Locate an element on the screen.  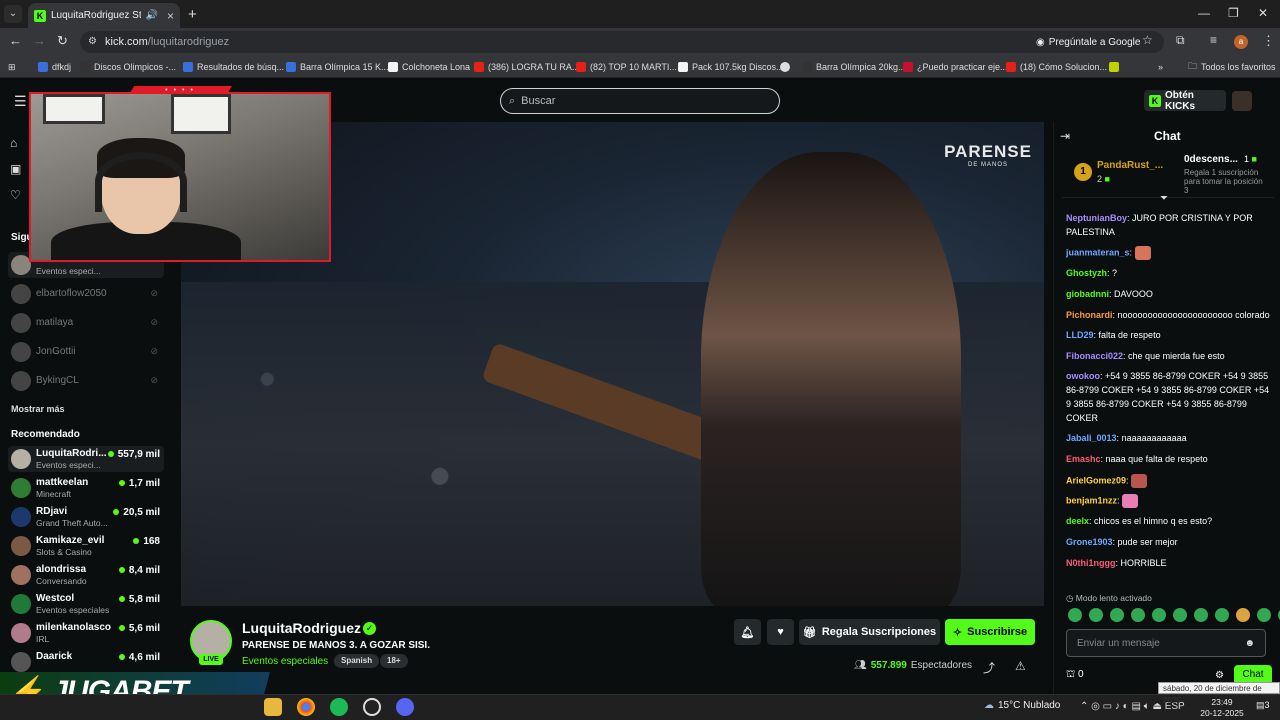
follow-button: ♥ is located at coordinates (780, 632).